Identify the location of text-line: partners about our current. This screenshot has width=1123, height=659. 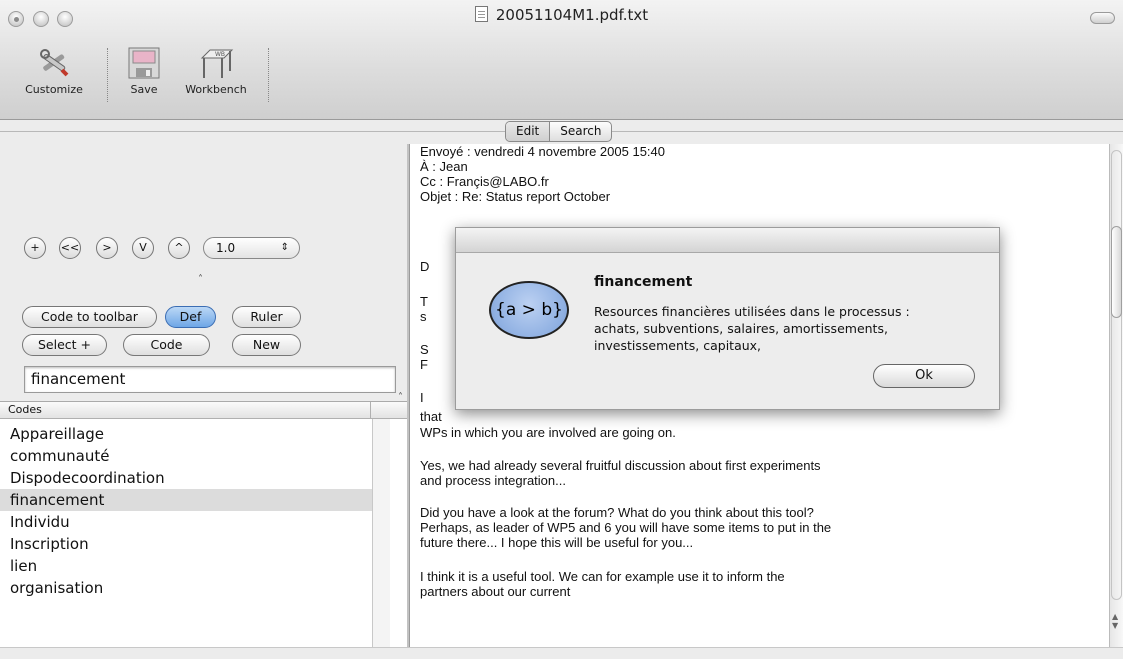
(495, 591).